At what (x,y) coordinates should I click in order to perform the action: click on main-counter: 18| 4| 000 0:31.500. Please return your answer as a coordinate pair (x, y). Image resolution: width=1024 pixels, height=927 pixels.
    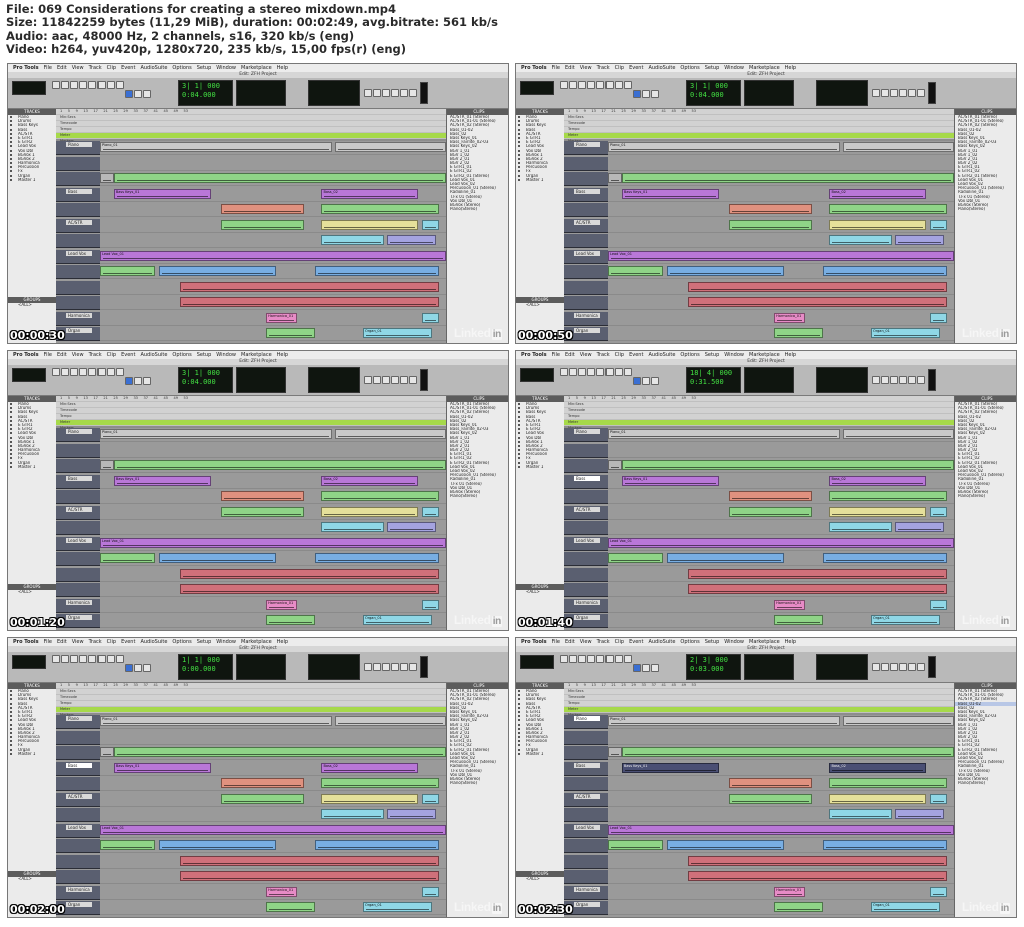
    Looking at the image, I should click on (713, 380).